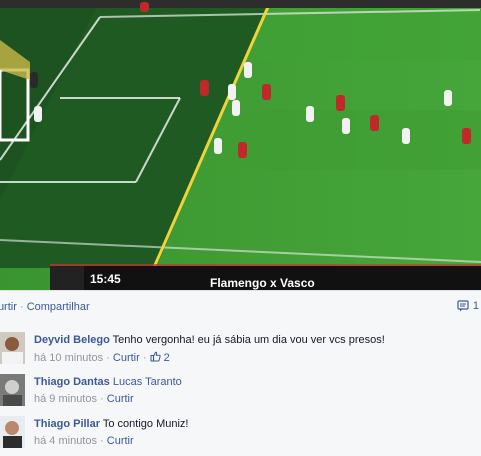 The width and height of the screenshot is (481, 456). Describe the element at coordinates (65, 399) in the screenshot. I see `comment-timestamp: há 9 minutos` at that location.